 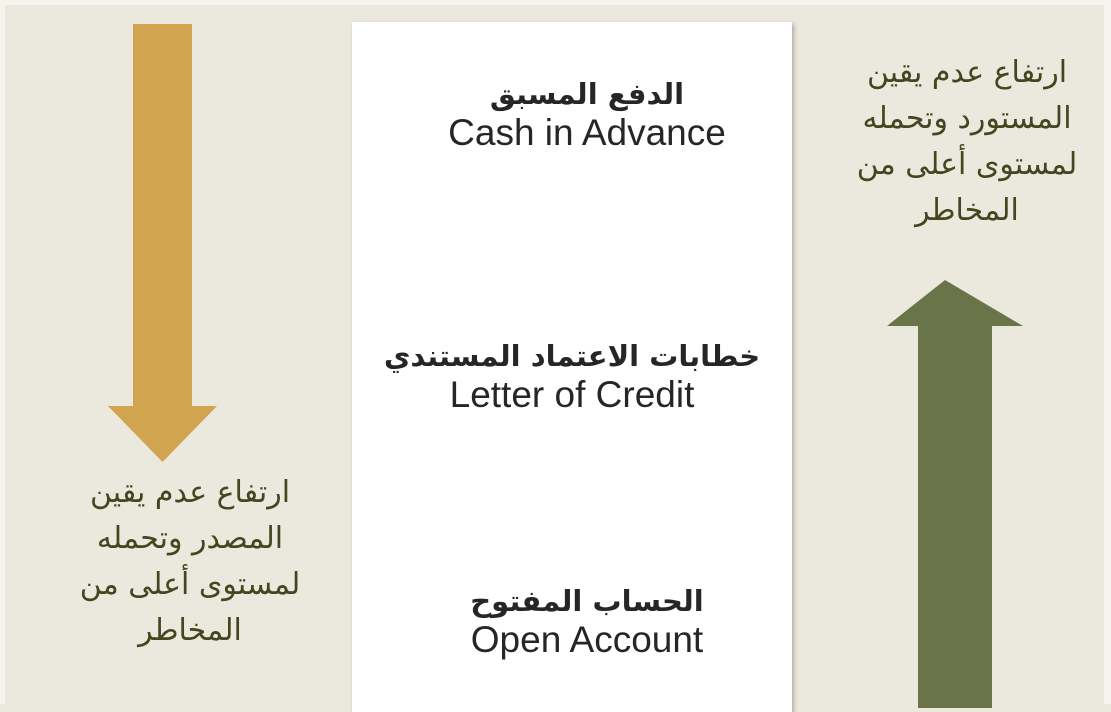 I want to click on method-arabic-label: الدفع المسبق, so click(x=587, y=94).